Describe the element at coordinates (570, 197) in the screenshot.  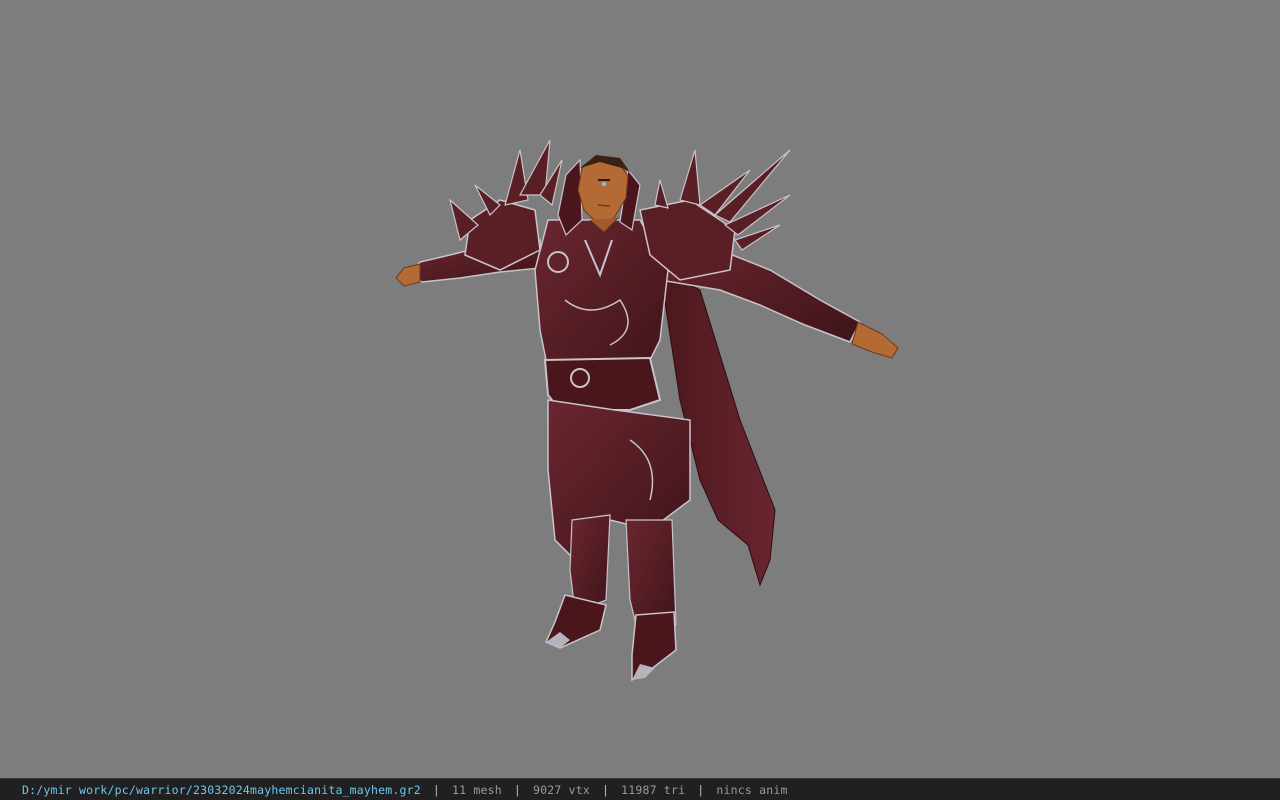
I see `collar` at that location.